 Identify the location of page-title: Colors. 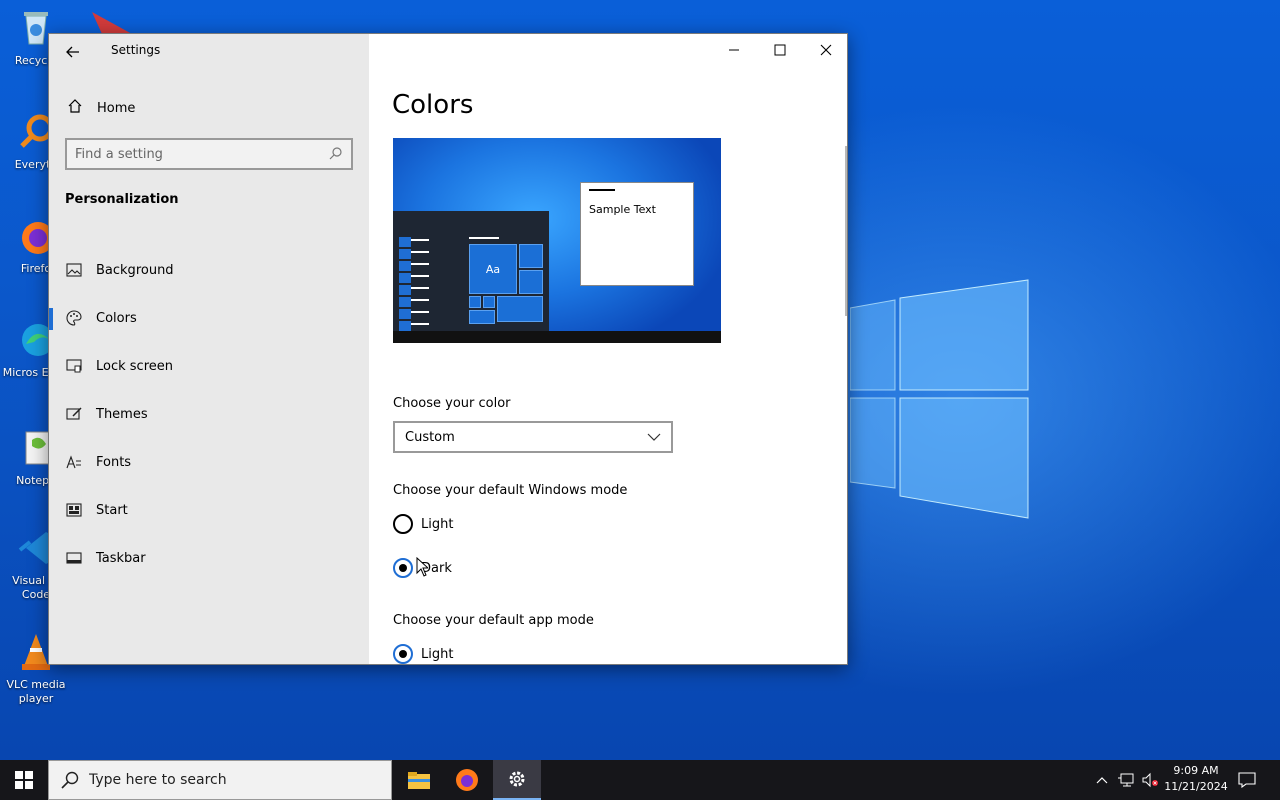
(433, 105).